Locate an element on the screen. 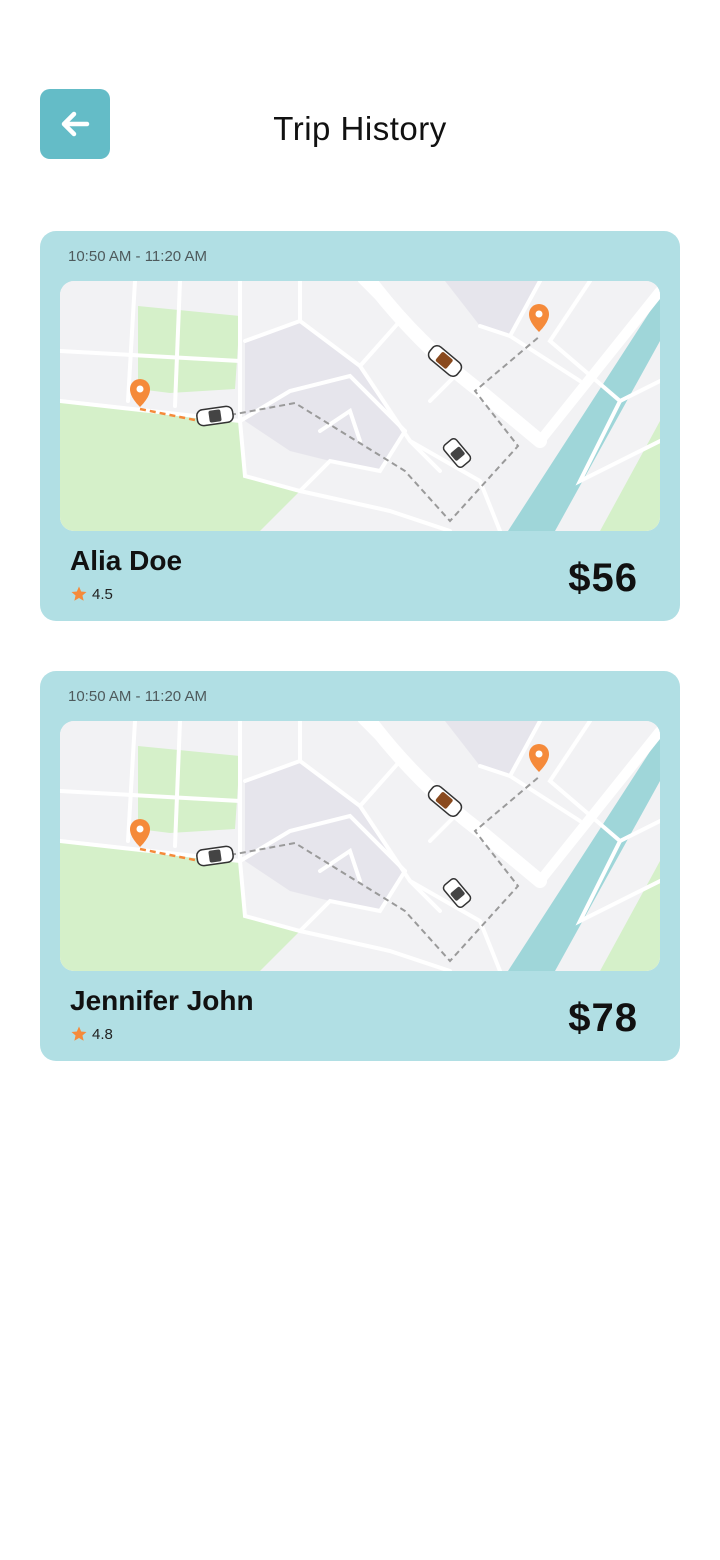  page-title: Trip History is located at coordinates (360, 128).